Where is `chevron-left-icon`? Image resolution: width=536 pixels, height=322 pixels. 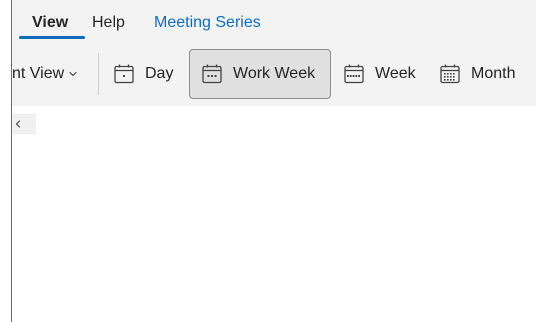
chevron-left-icon is located at coordinates (18, 124).